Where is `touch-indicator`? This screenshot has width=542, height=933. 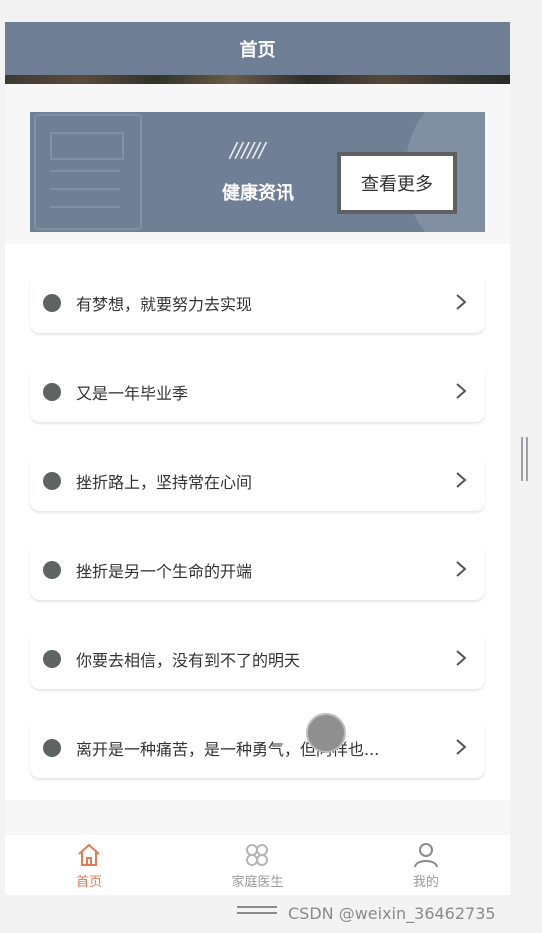
touch-indicator is located at coordinates (326, 733).